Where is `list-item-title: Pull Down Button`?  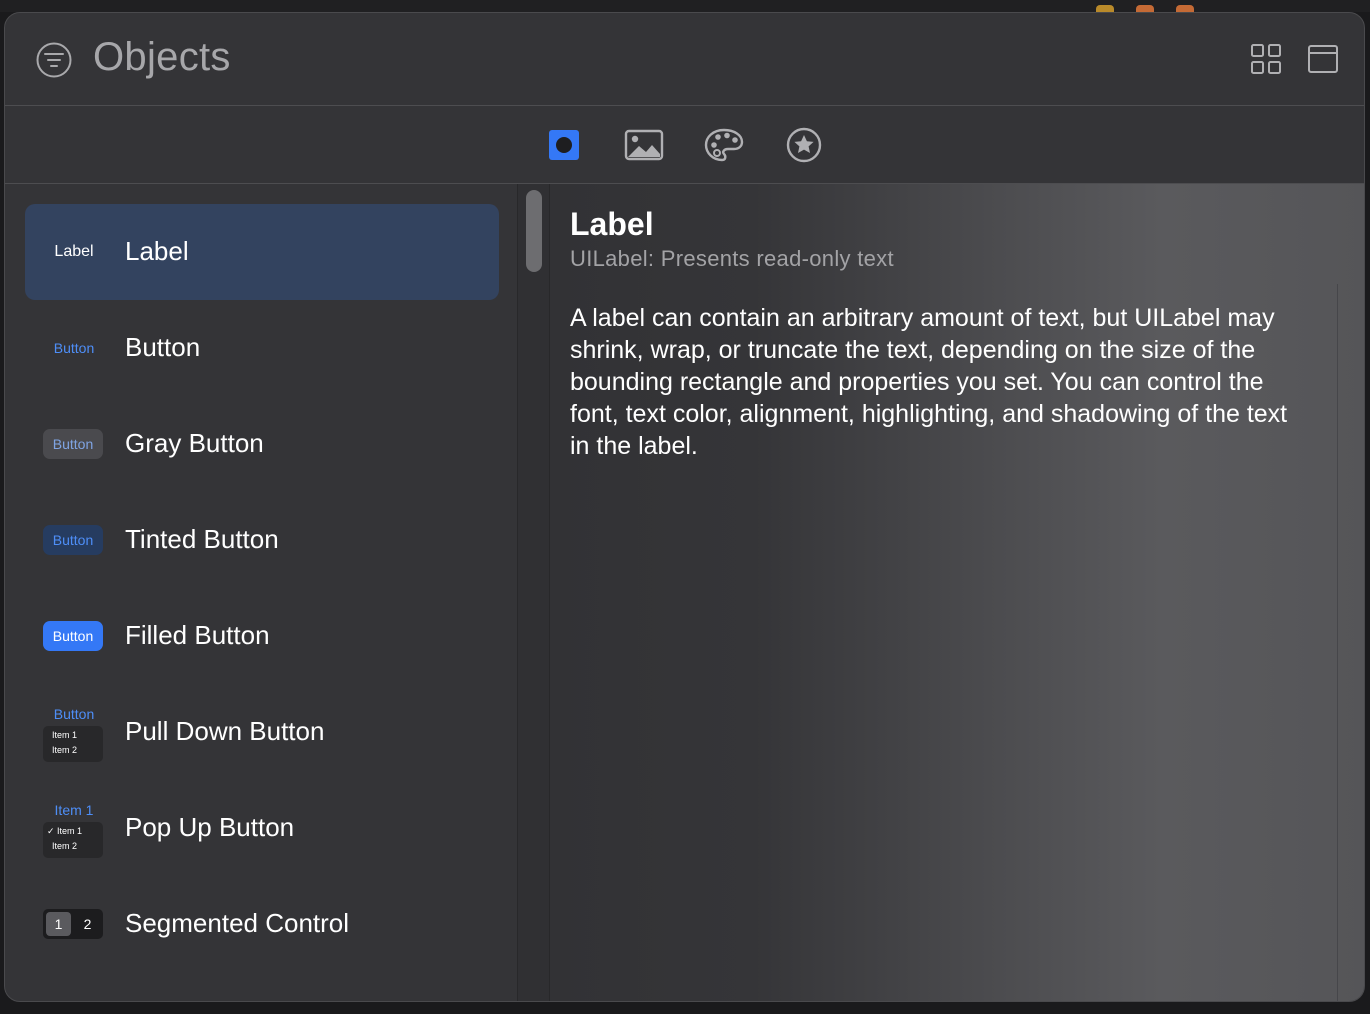
list-item-title: Pull Down Button is located at coordinates (225, 731).